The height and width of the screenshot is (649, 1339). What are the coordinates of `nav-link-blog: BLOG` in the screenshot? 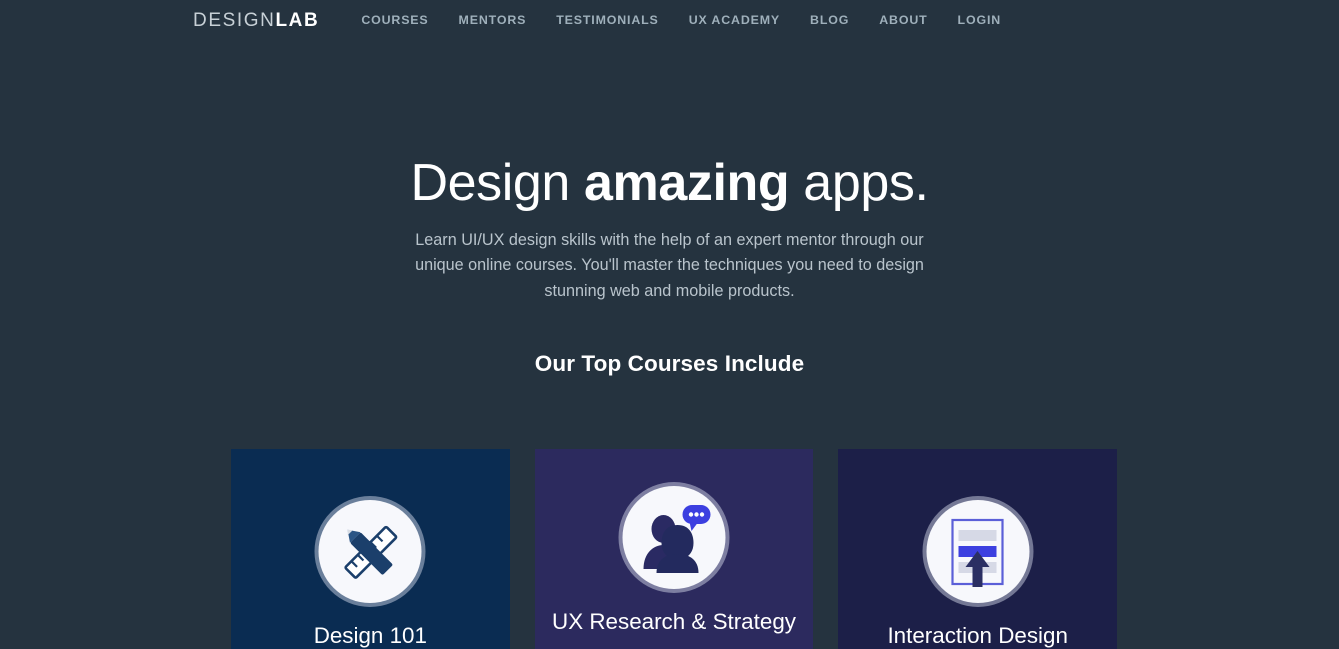 It's located at (829, 20).